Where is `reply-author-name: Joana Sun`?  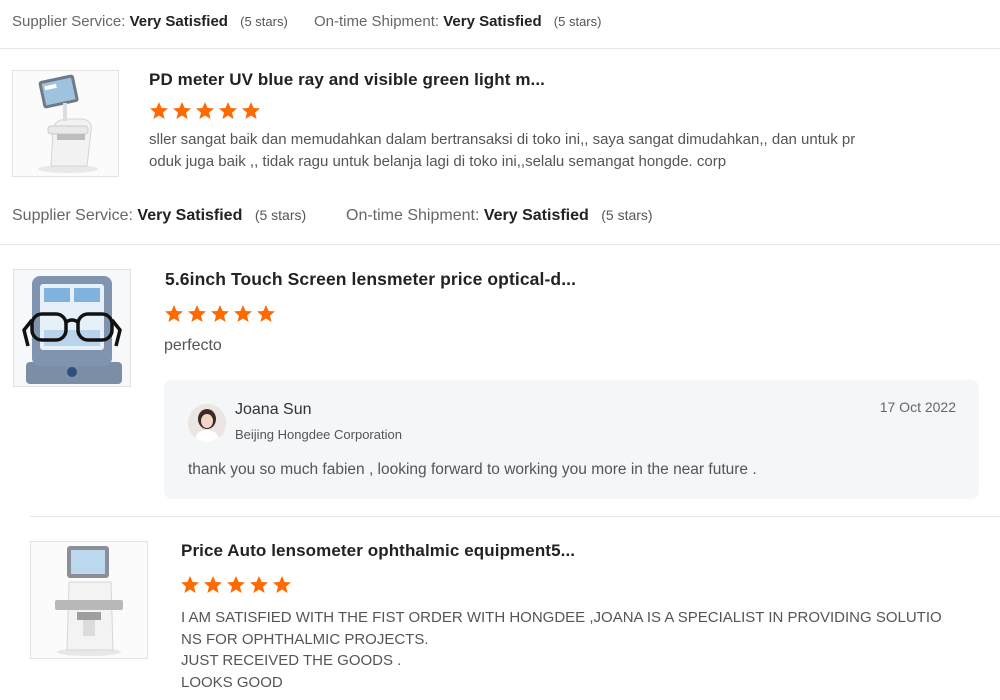 reply-author-name: Joana Sun is located at coordinates (273, 409).